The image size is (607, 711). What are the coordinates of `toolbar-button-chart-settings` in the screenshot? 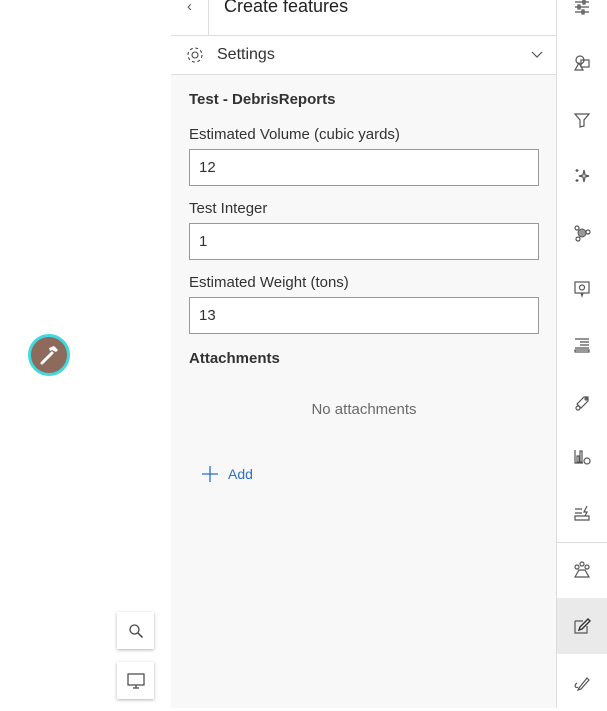 It's located at (582, 457).